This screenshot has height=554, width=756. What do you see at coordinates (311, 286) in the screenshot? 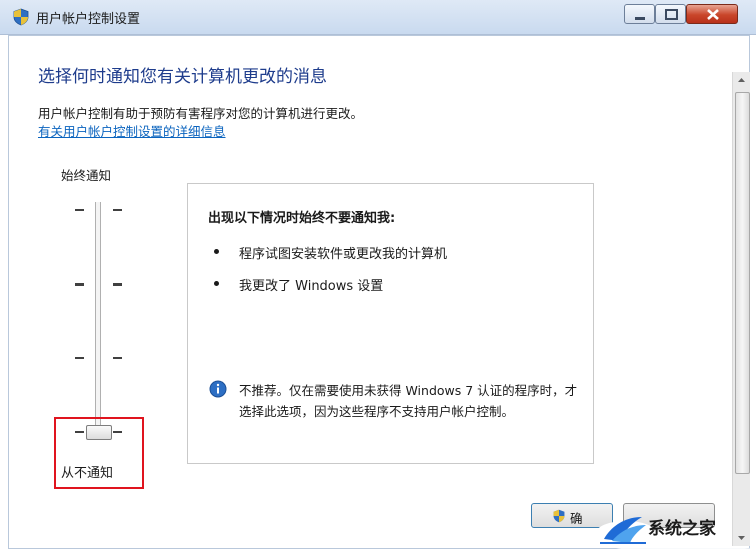
I see `bullet-item: 我更改了 Windows 设置` at bounding box center [311, 286].